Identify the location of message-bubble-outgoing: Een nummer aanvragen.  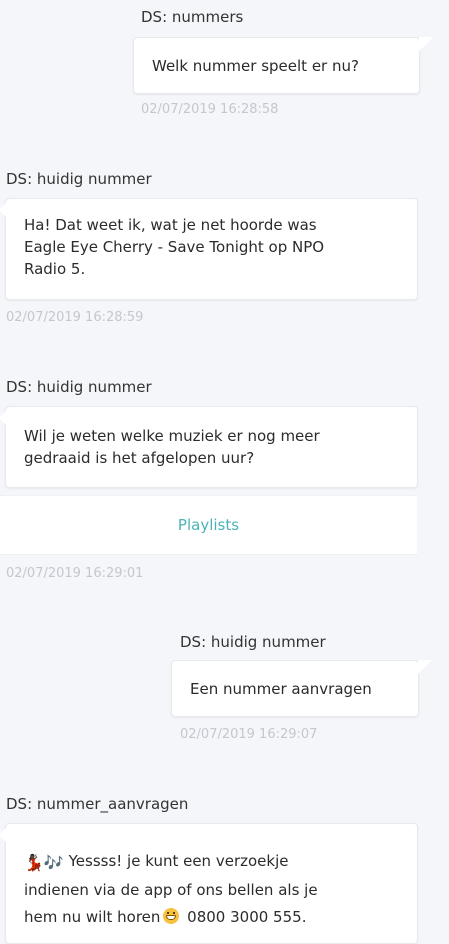
(301, 688).